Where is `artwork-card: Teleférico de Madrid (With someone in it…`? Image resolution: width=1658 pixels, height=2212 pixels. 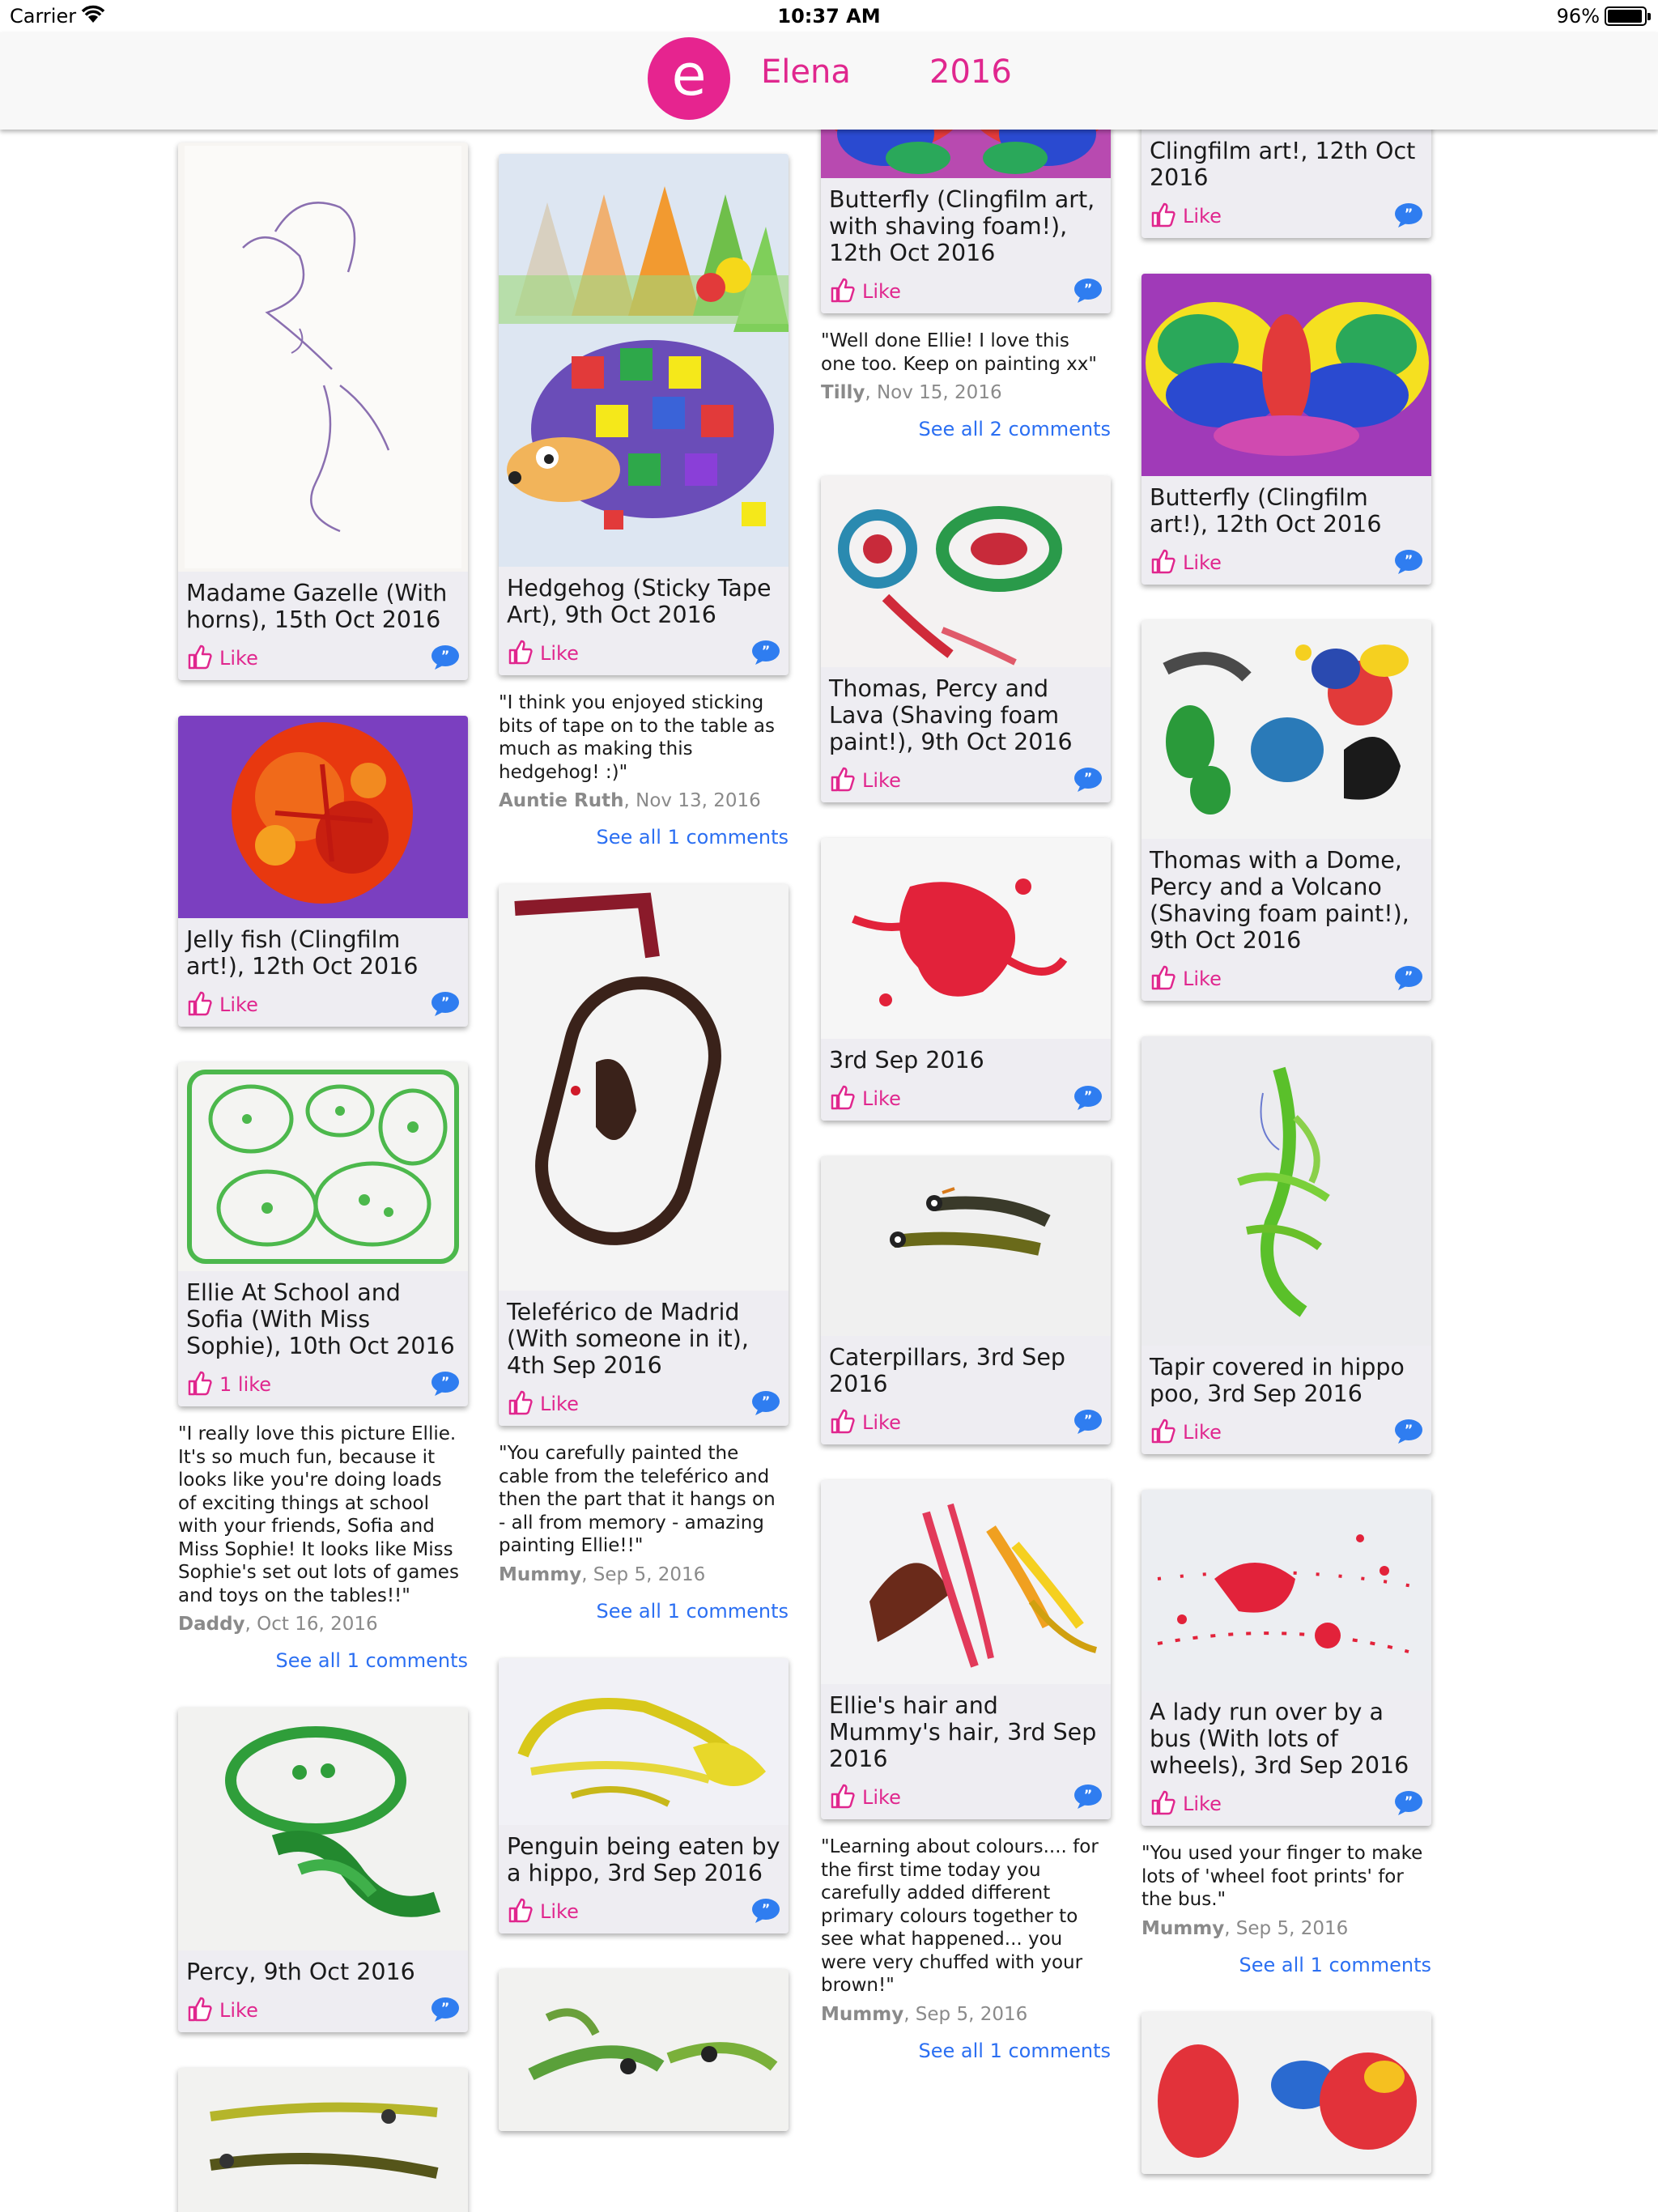
artwork-card: Teleférico de Madrid (With someone in it… is located at coordinates (644, 1155).